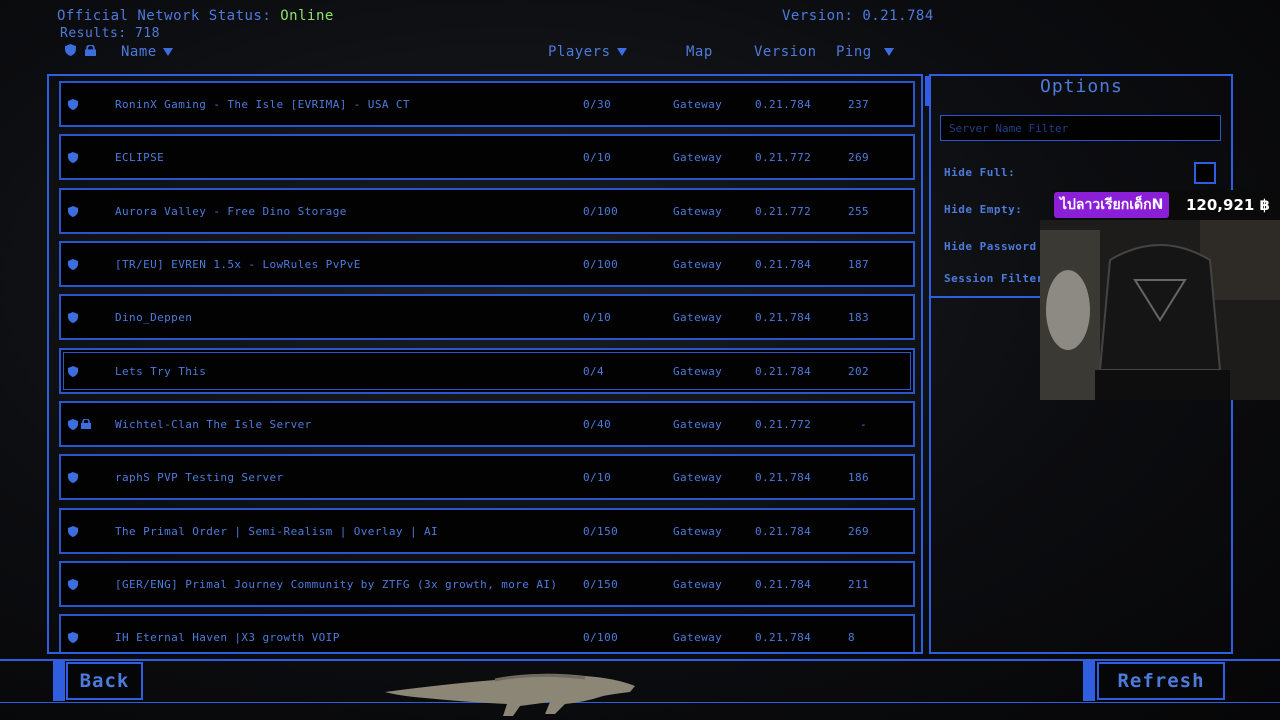 The height and width of the screenshot is (720, 1280). What do you see at coordinates (227, 637) in the screenshot?
I see `server-name: IH Eternal Haven |X3 growth VOIP` at bounding box center [227, 637].